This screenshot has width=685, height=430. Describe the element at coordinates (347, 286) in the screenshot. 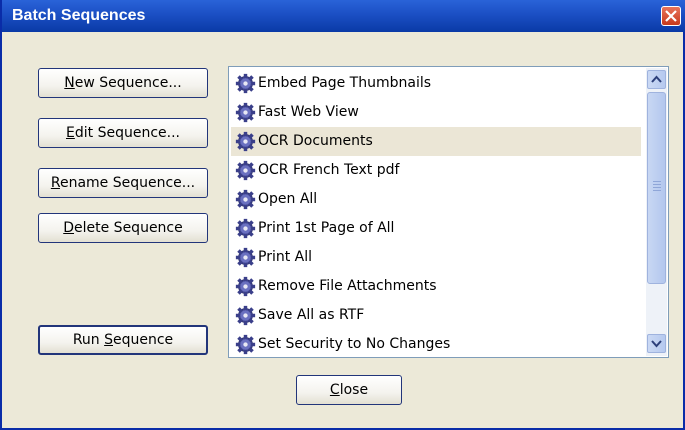

I see `list-item-label: Remove File Attachments` at that location.